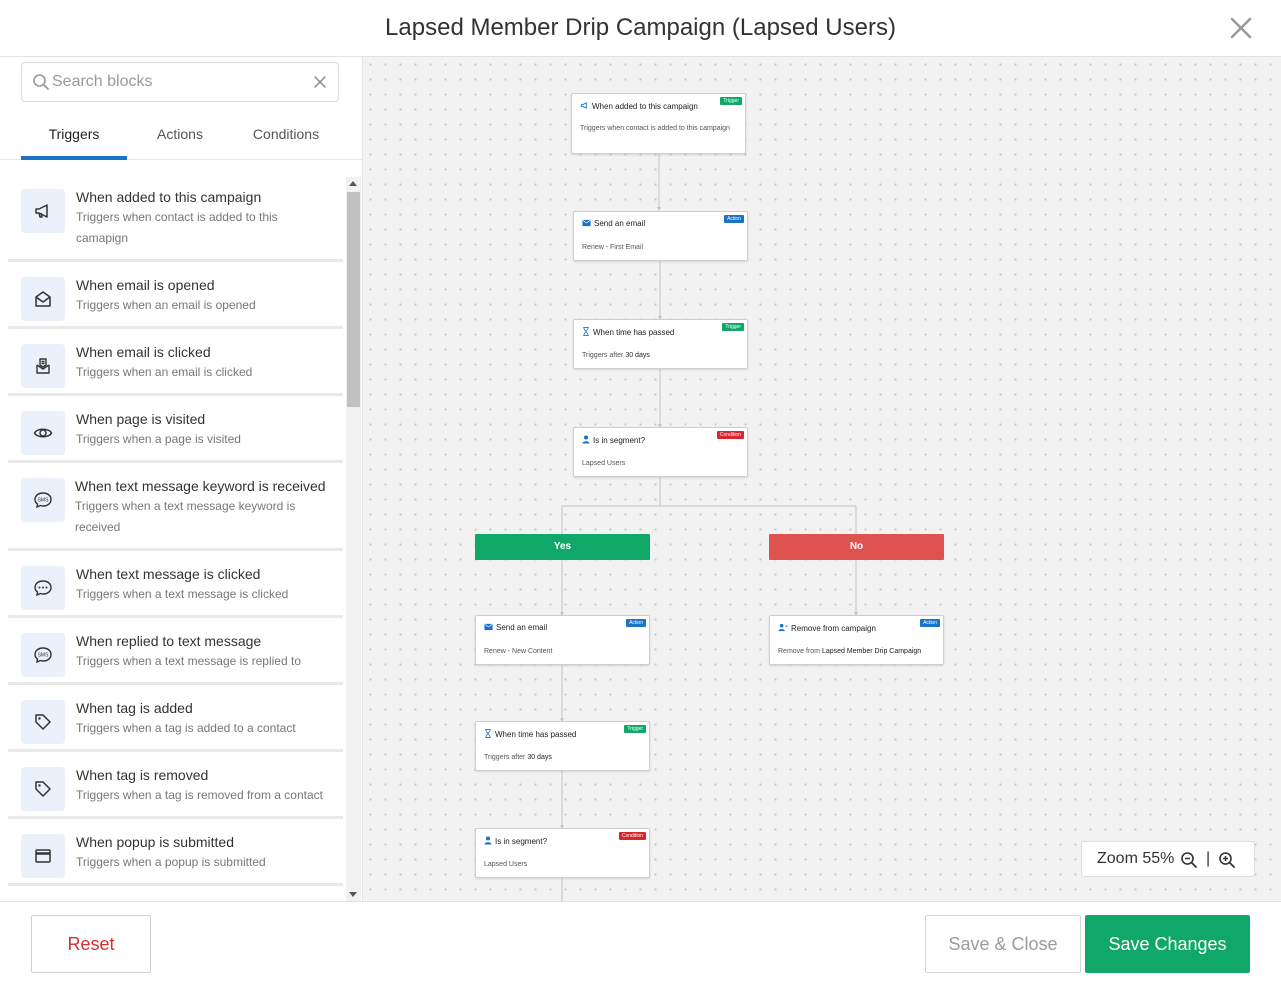 The height and width of the screenshot is (985, 1281). What do you see at coordinates (1003, 944) in the screenshot?
I see `save-close-button: Save & Close` at bounding box center [1003, 944].